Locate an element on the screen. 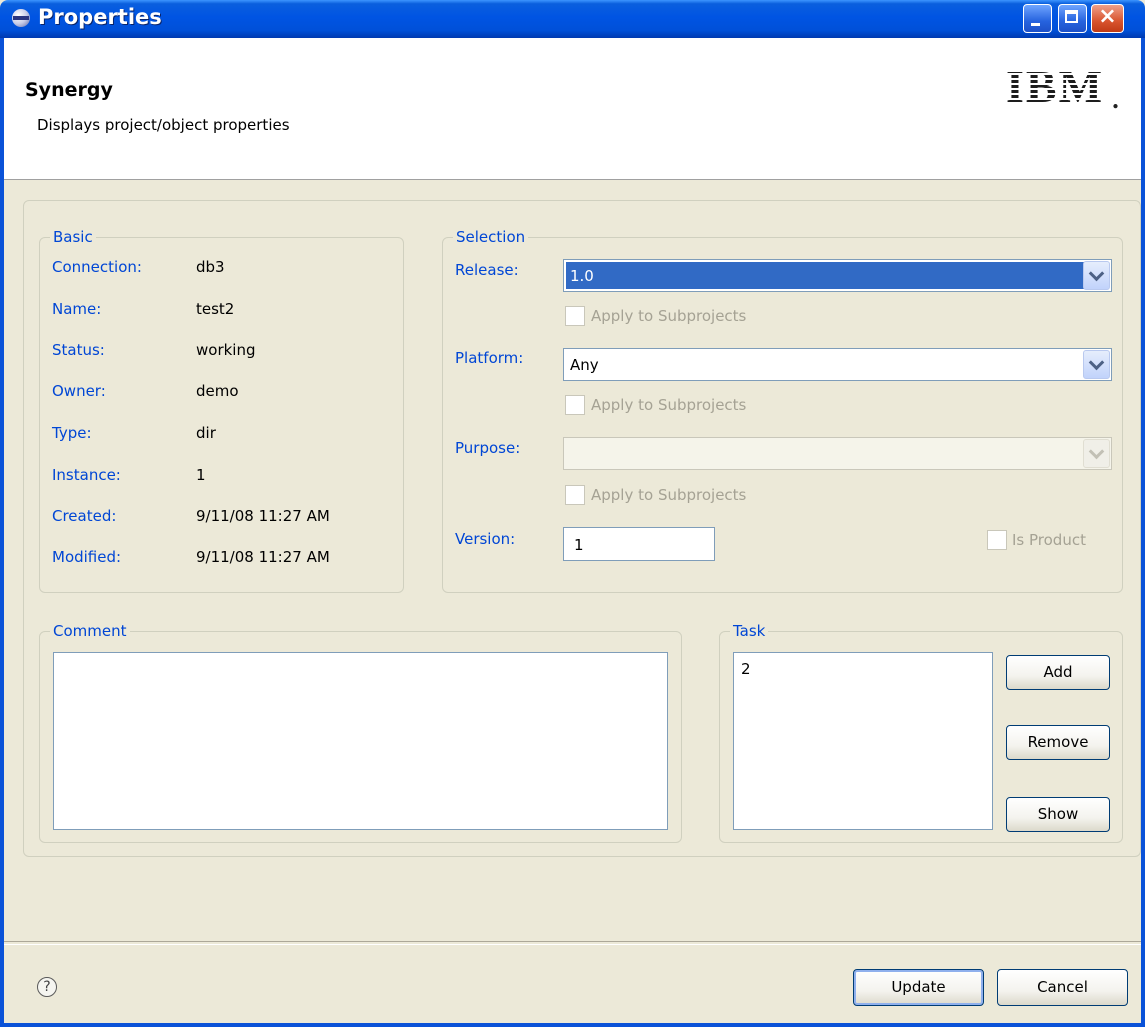 The image size is (1145, 1027). purpose-apply-checkbox is located at coordinates (575, 495).